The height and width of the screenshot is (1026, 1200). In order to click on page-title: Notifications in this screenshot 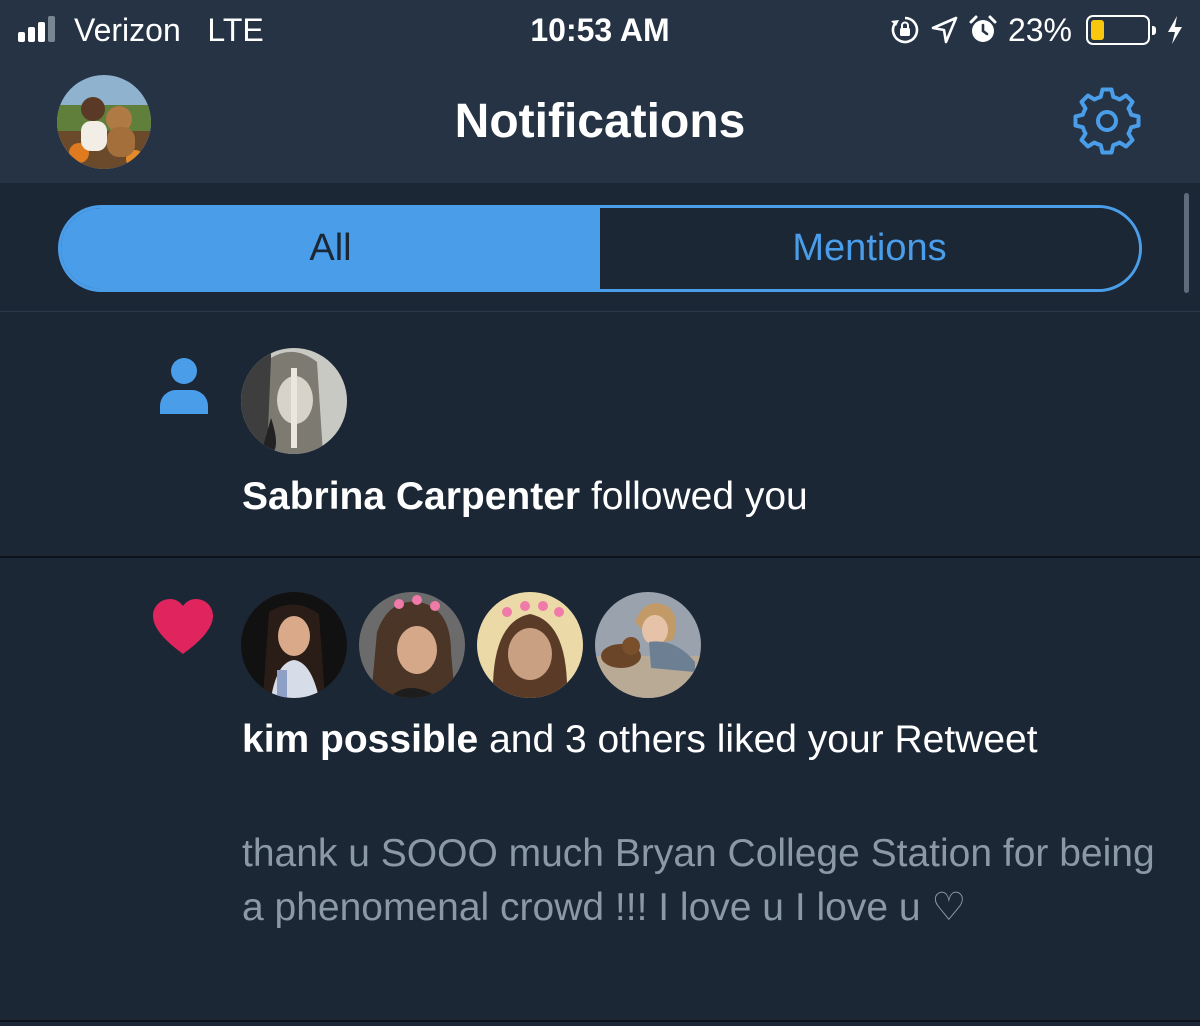, I will do `click(600, 121)`.